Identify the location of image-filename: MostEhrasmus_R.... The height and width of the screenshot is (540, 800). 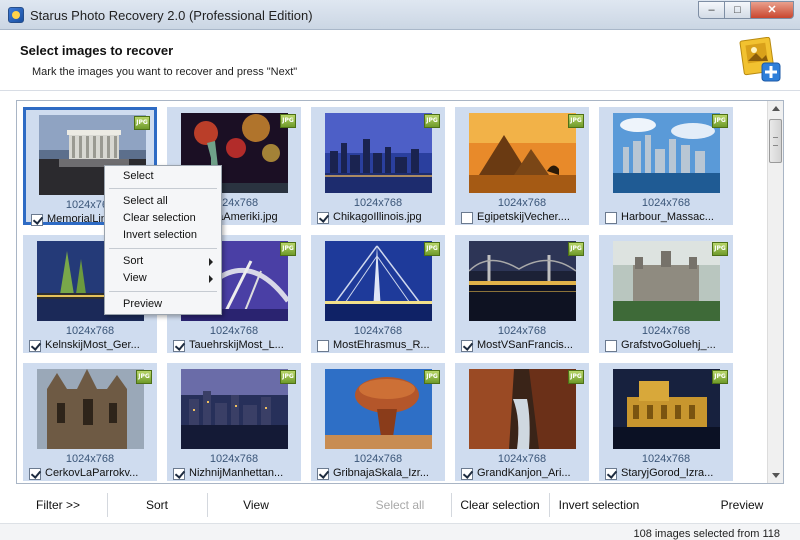
(381, 345).